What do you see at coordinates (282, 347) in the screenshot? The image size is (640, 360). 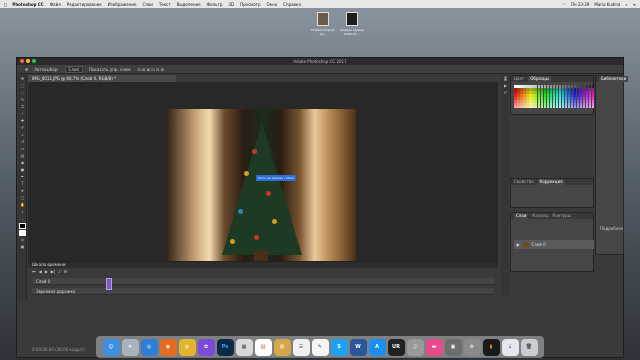 I see `notes-icon: ▥` at bounding box center [282, 347].